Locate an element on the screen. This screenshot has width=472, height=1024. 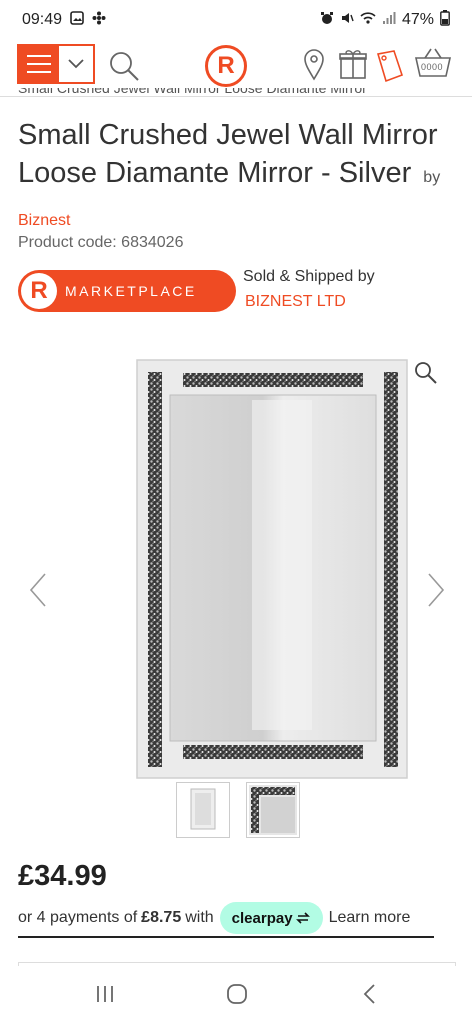
system-navigation-bar is located at coordinates (236, 995).